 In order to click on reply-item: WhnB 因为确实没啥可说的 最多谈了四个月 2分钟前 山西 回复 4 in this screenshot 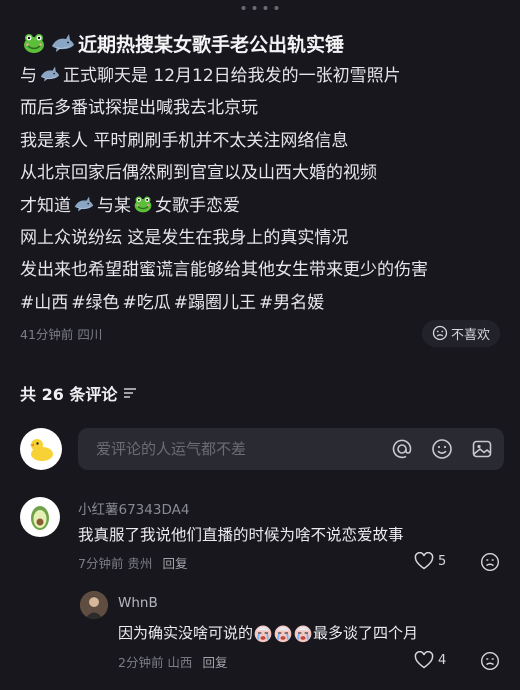, I will do `click(292, 634)`.